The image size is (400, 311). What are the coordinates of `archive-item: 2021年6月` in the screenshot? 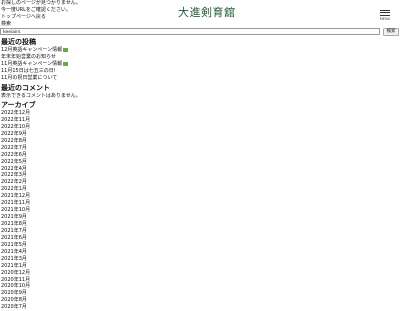 It's located at (18, 238).